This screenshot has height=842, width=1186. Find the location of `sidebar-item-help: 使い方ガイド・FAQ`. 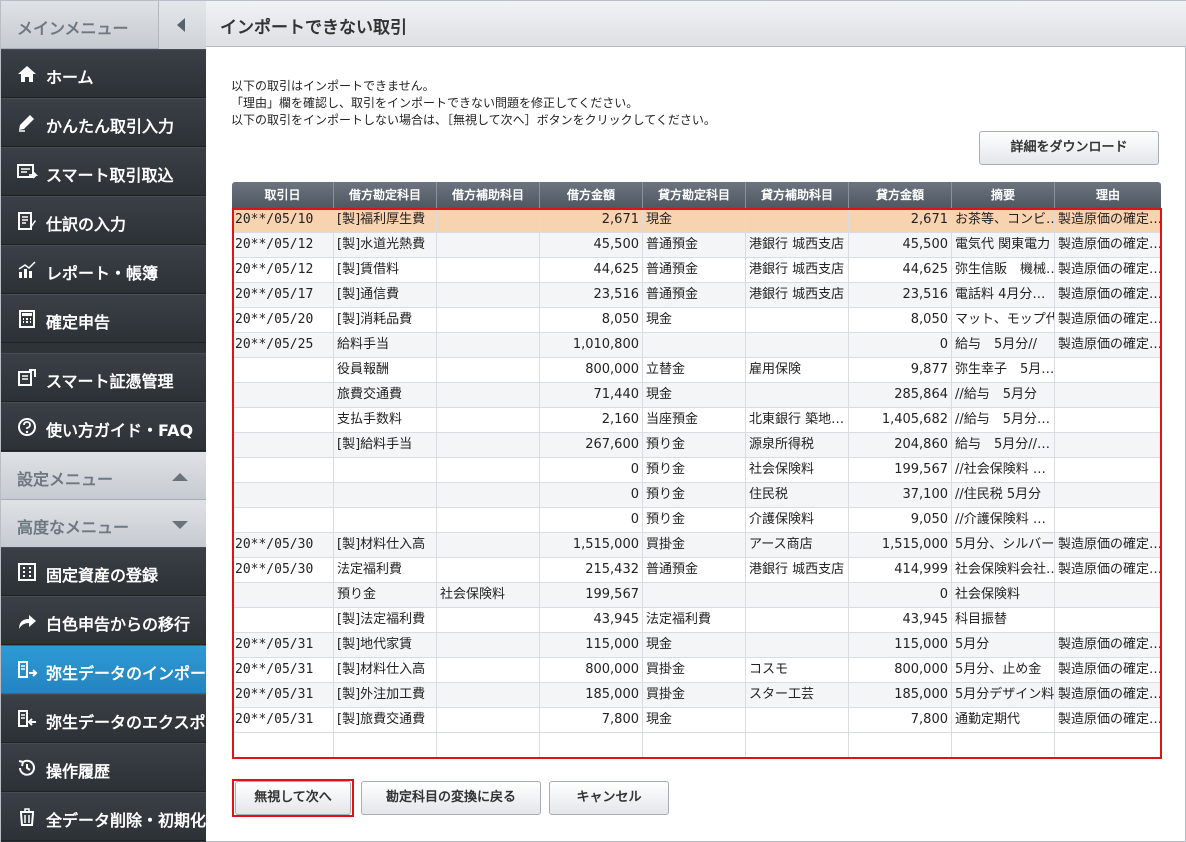

sidebar-item-help: 使い方ガイド・FAQ is located at coordinates (103, 426).